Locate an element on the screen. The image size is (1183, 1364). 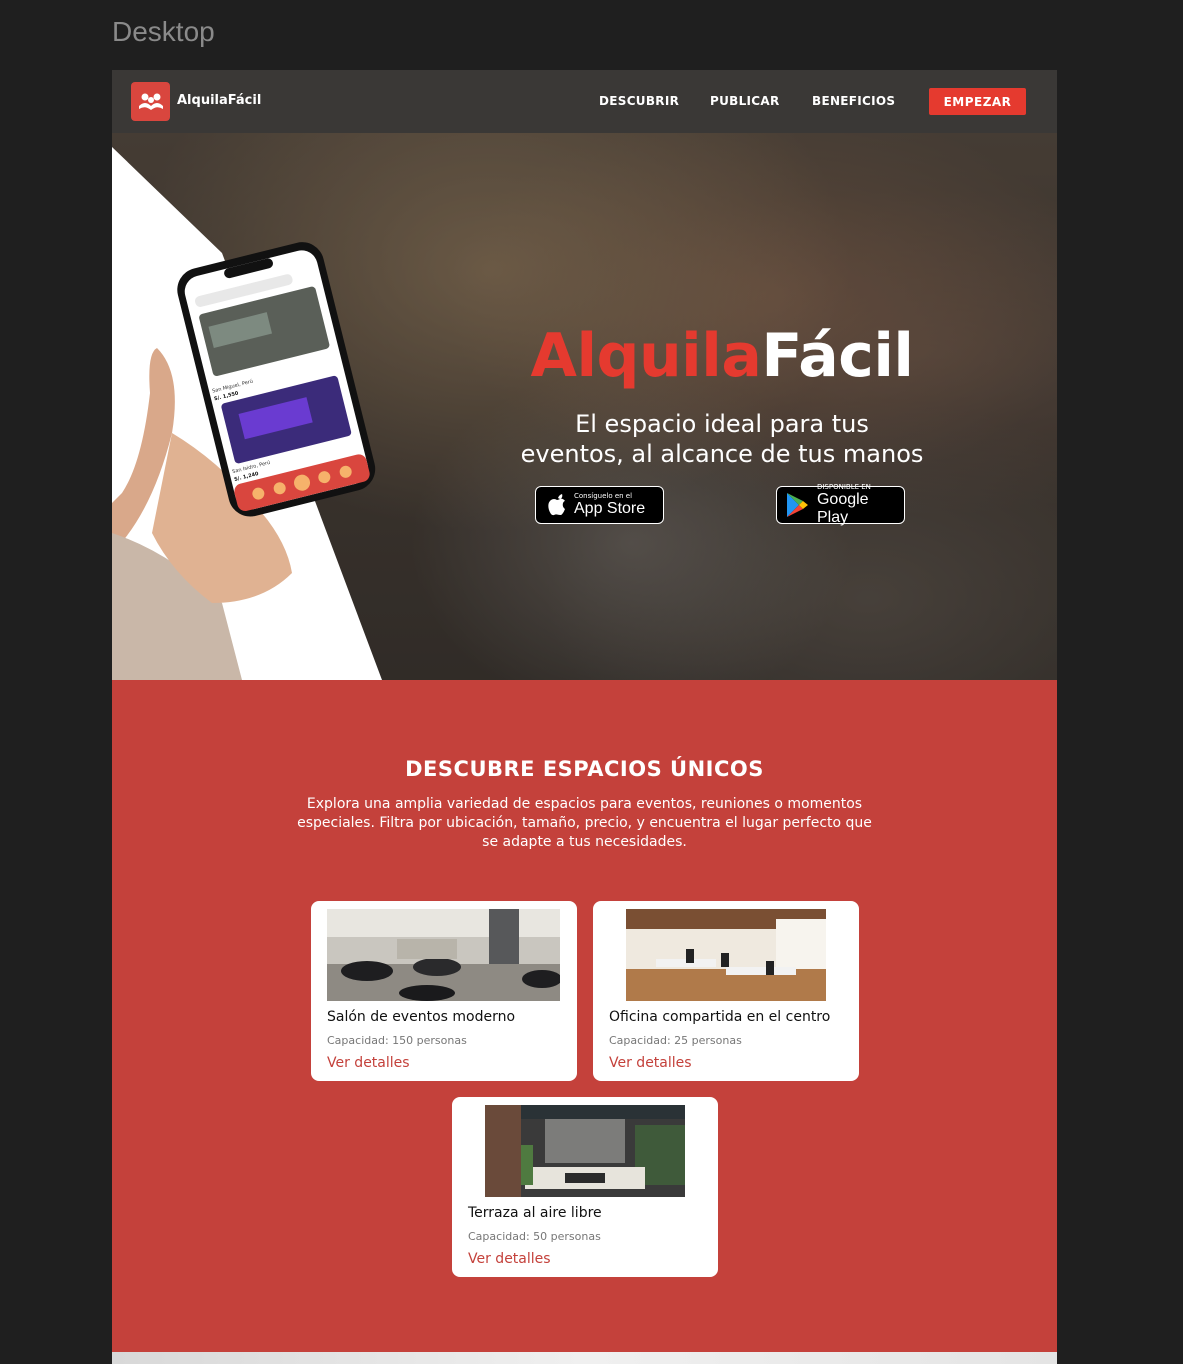
hero-title-alquila: Alquila is located at coordinates (646, 356).